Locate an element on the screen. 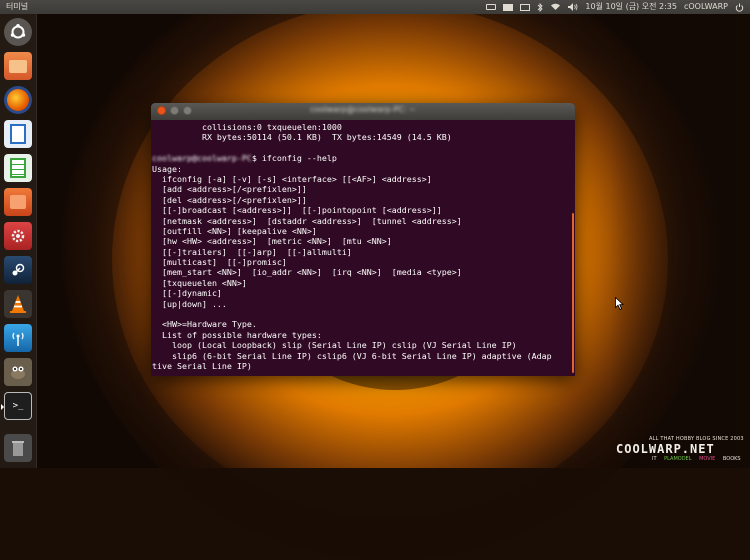 The width and height of the screenshot is (750, 560). watermark-logo: COOLWARP.NET is located at coordinates (665, 449).